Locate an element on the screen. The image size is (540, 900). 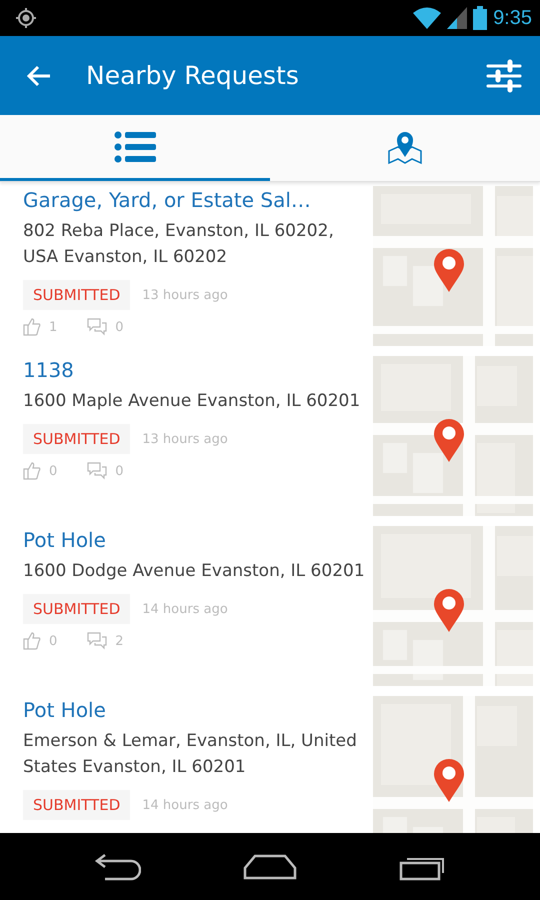
request-address: 1600 Maple Avenue Evanston, IL 60201 is located at coordinates (192, 401).